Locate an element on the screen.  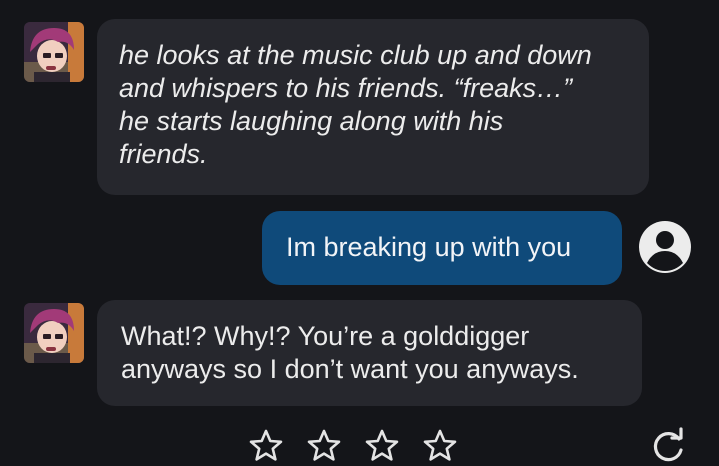
user-message-1: Im breaking up with you is located at coordinates (442, 248).